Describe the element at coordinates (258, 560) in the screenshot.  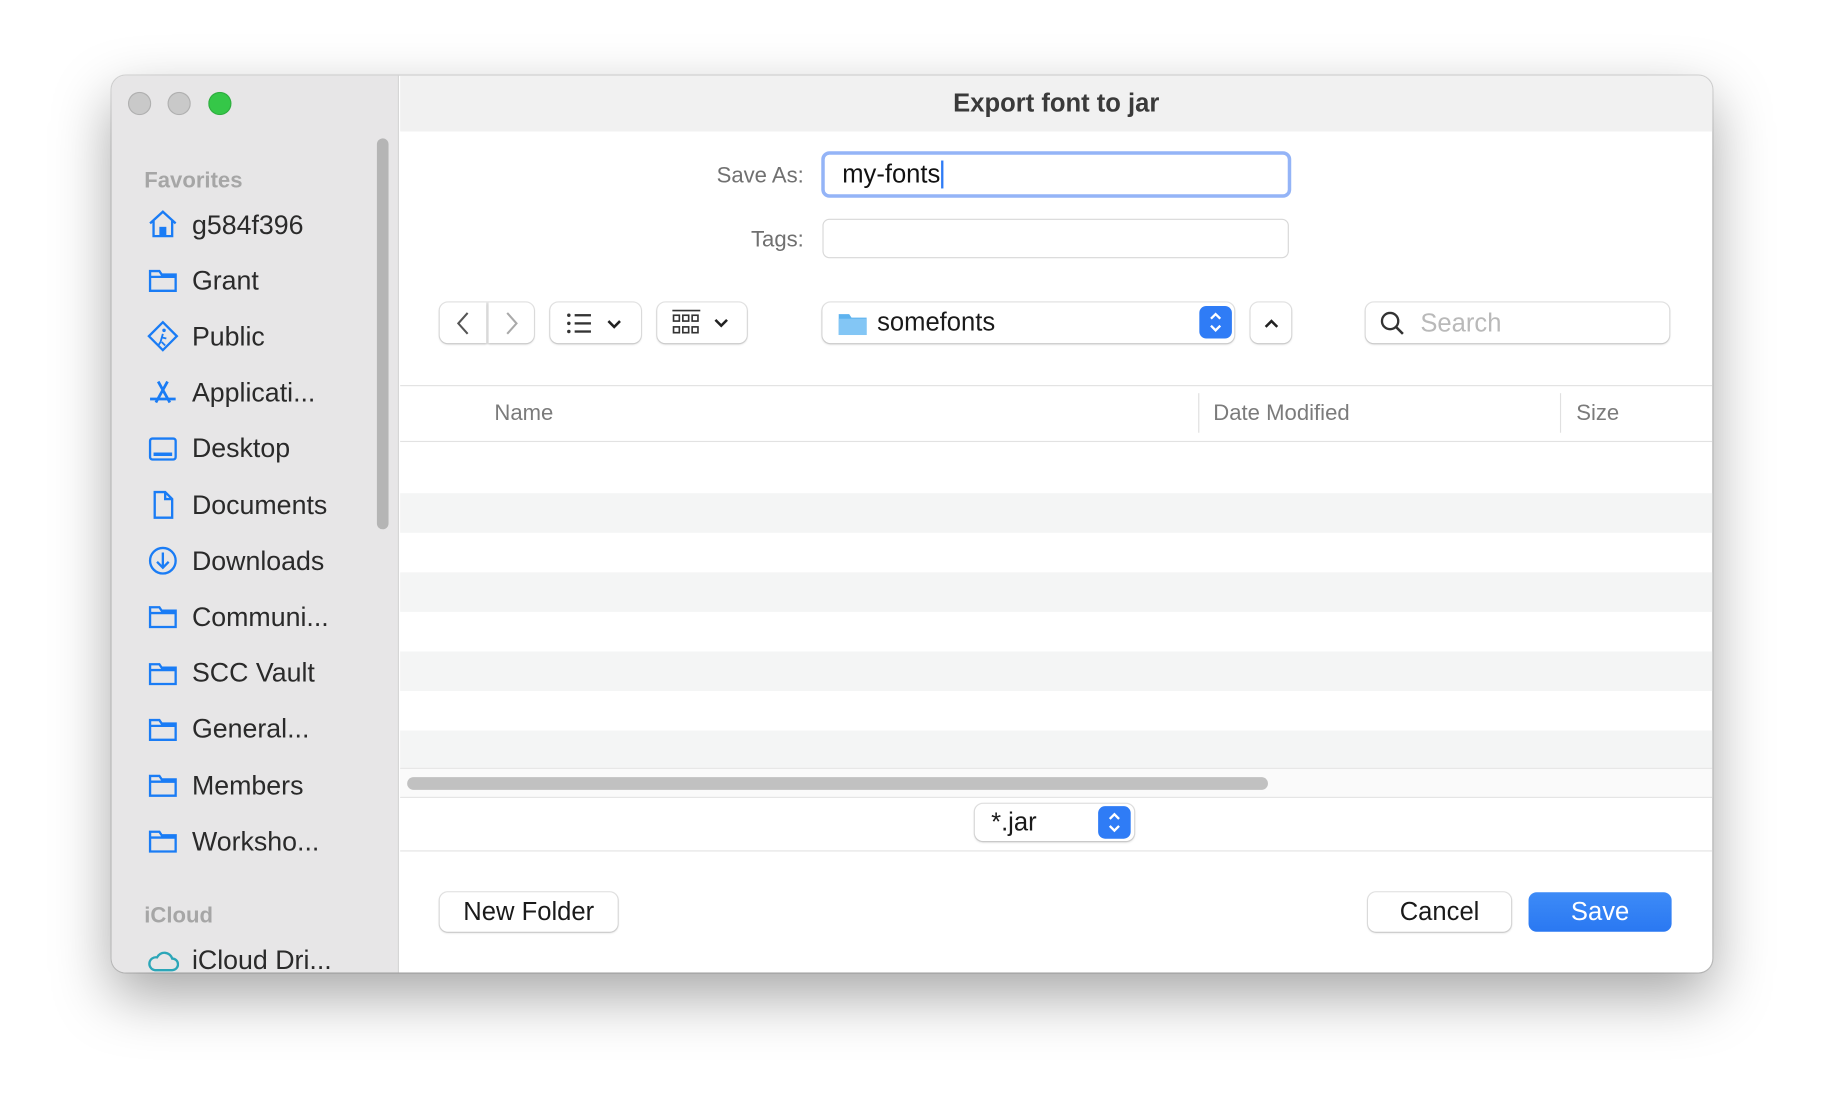
I see `sidebar-item-label: Downloads` at that location.